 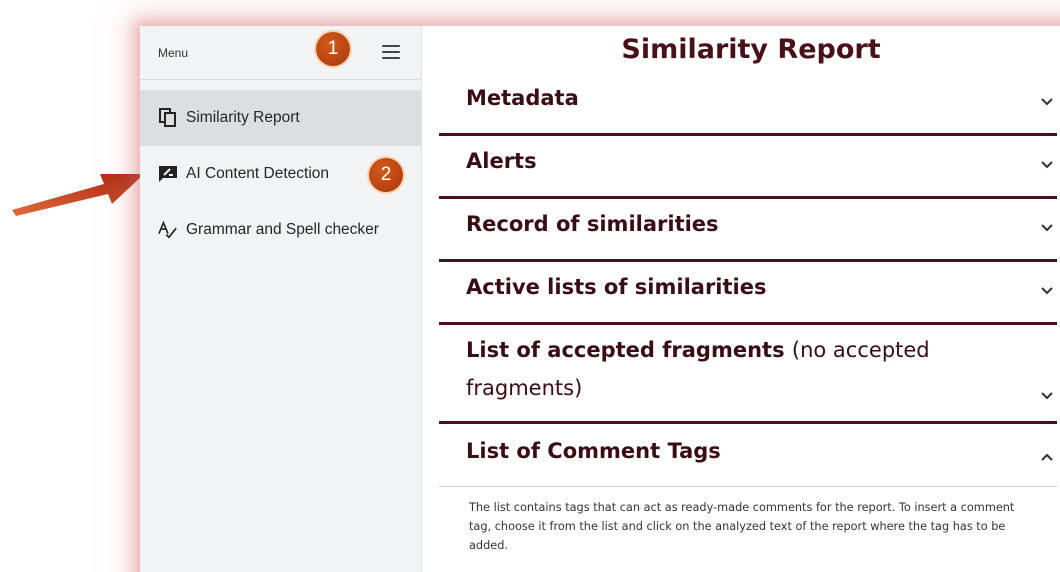 I want to click on section-alerts: Alerts, so click(x=748, y=169).